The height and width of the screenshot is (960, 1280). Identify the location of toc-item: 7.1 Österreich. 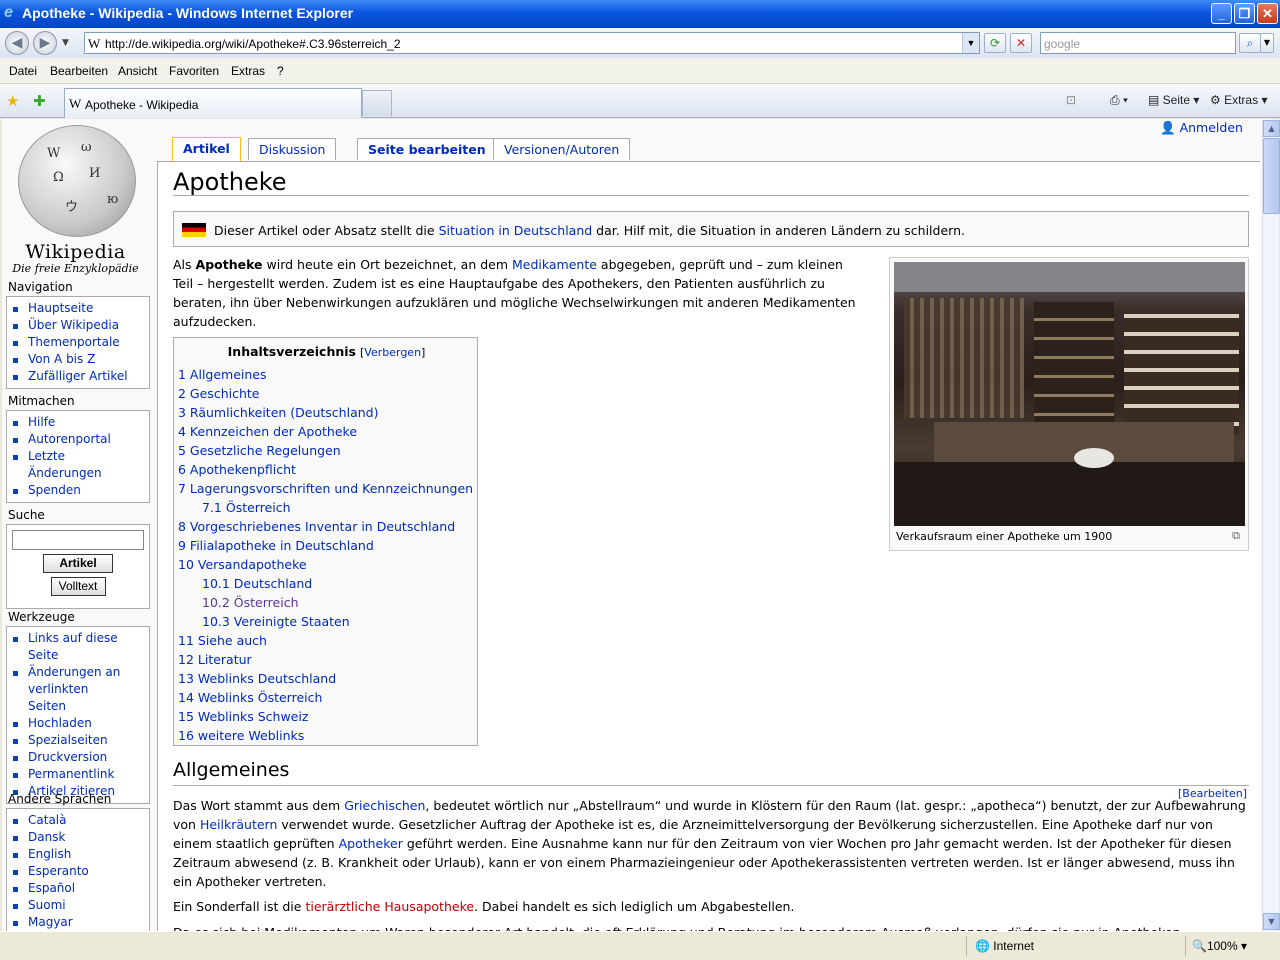
(325, 507).